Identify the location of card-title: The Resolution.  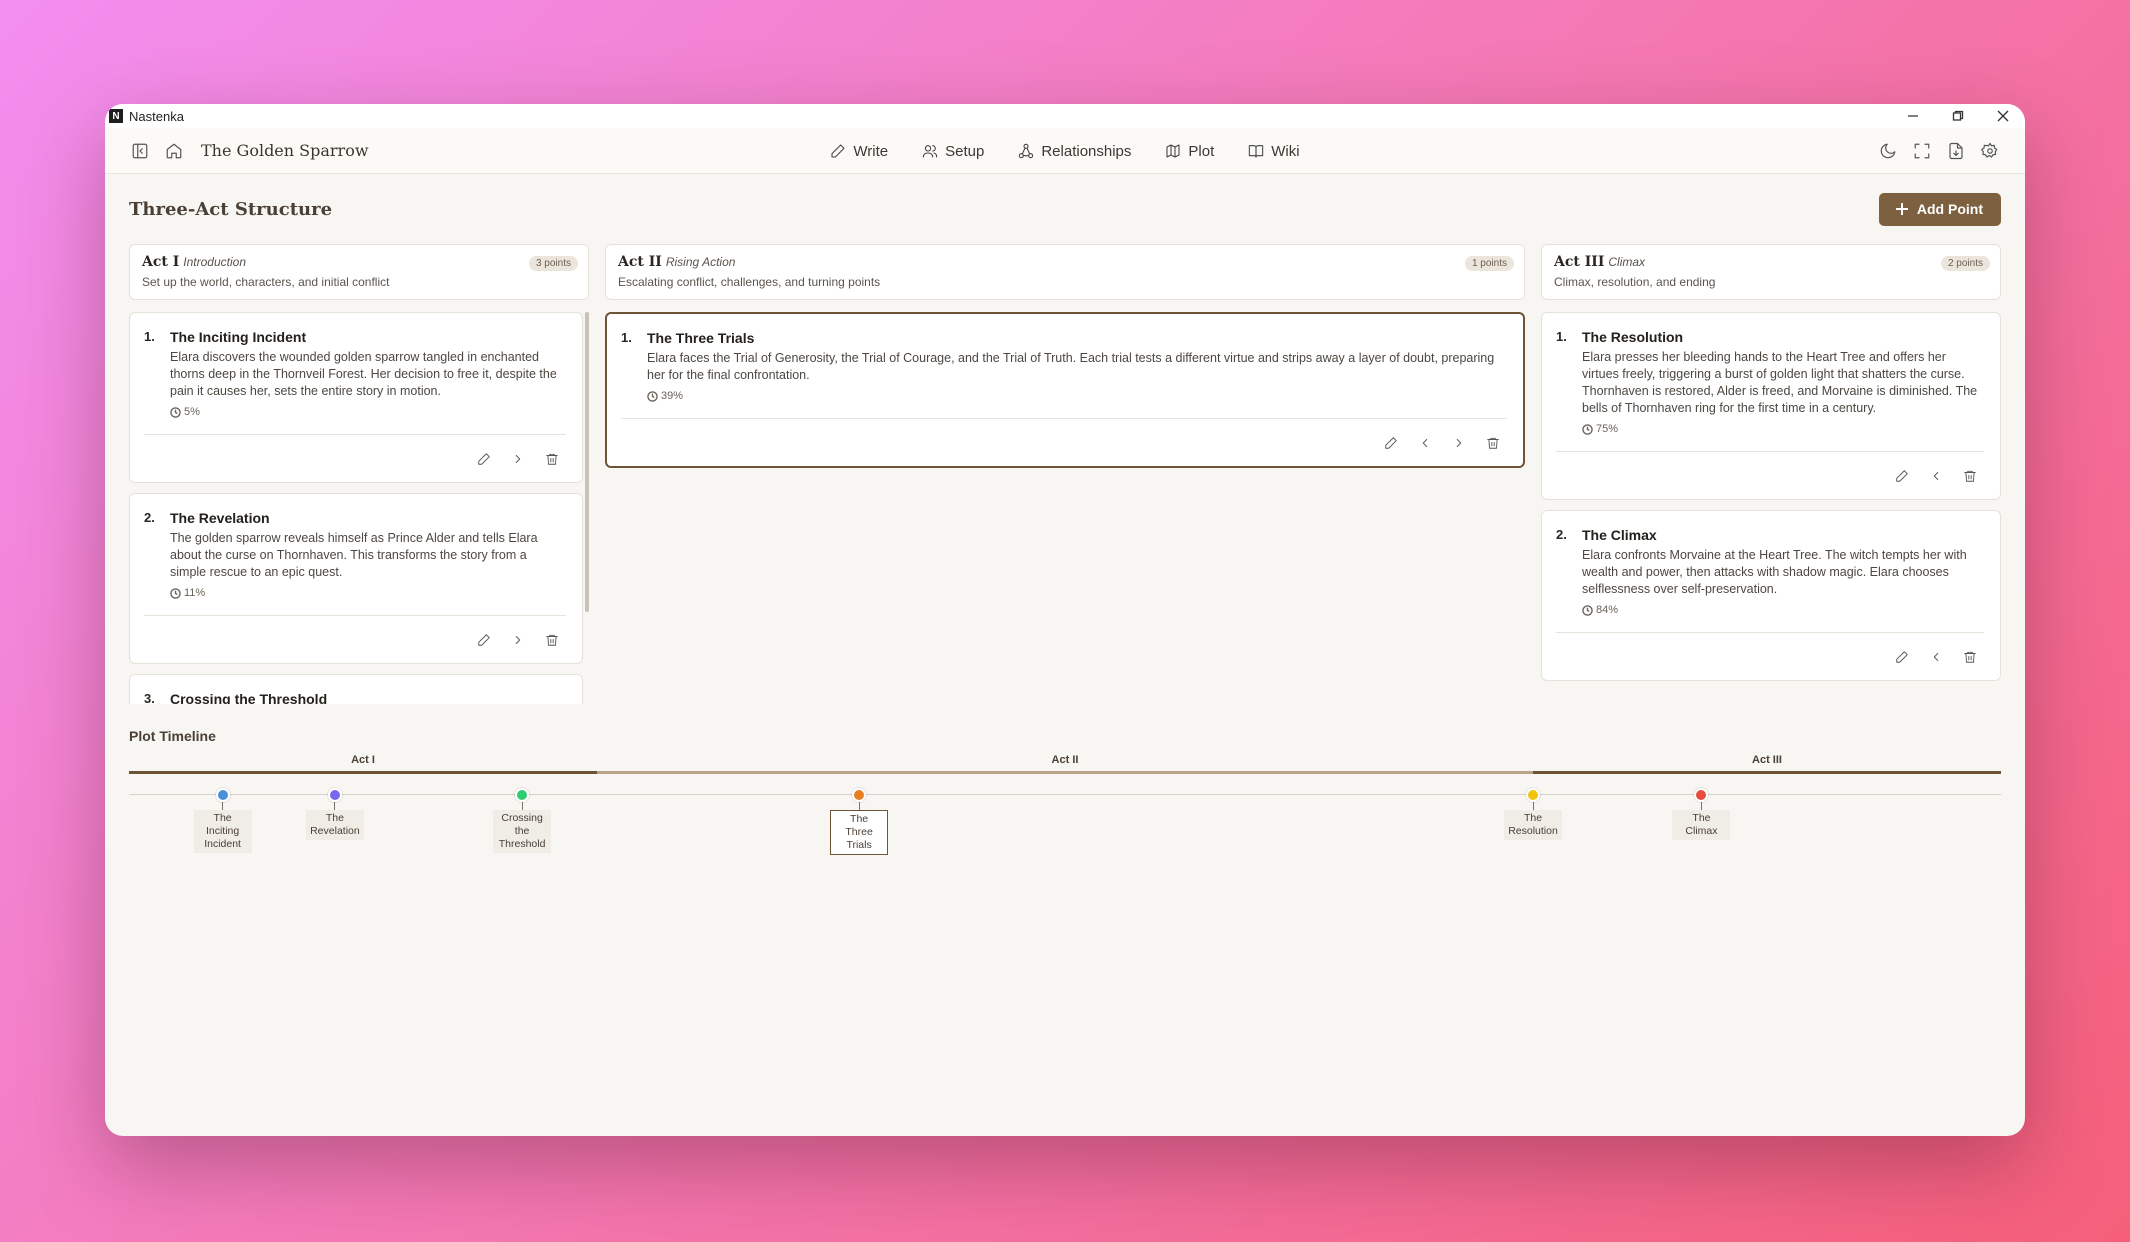
(1633, 337).